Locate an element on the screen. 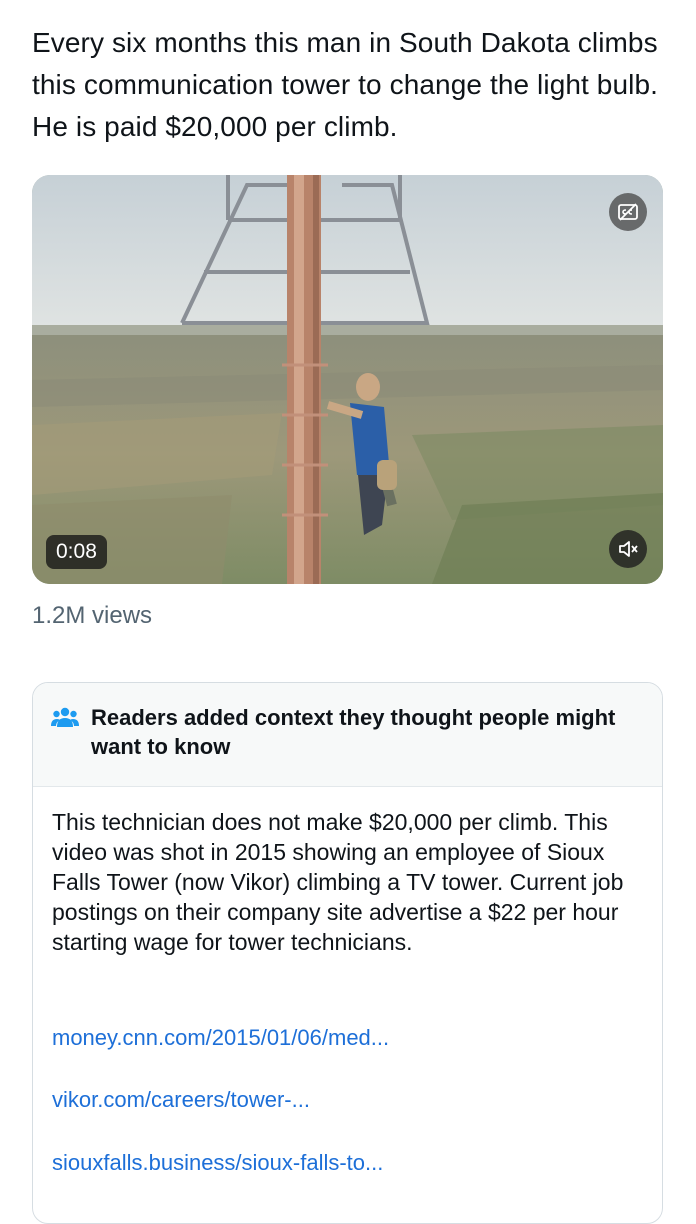 The height and width of the screenshot is (1224, 696). muted-speaker-icon is located at coordinates (628, 549).